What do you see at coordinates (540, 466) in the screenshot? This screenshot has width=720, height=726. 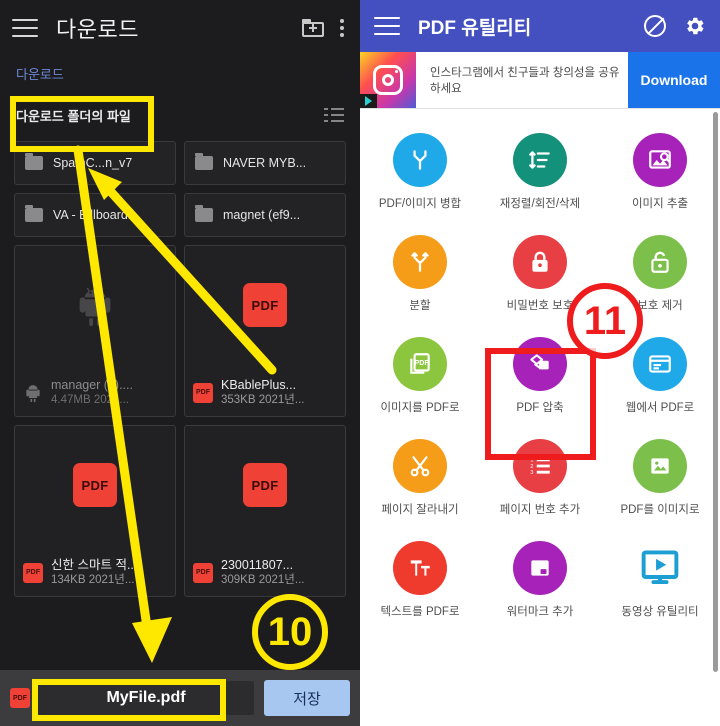 I see `numbered-list-icon: 123` at bounding box center [540, 466].